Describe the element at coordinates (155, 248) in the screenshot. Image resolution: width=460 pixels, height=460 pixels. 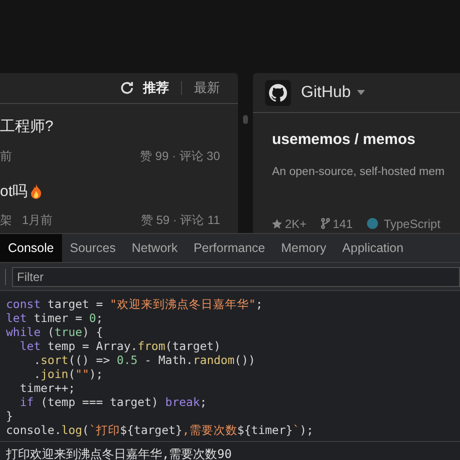
I see `devtools-tab: Network` at that location.